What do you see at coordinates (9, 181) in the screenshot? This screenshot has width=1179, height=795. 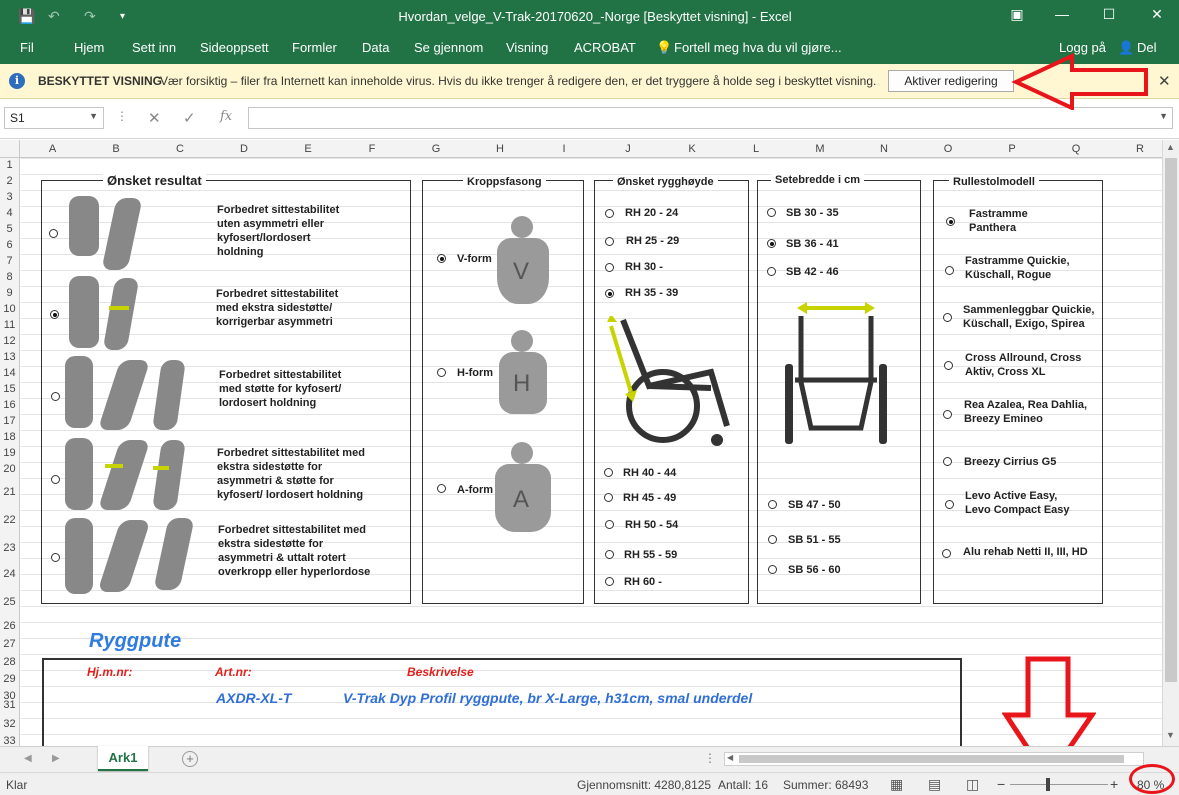 I see `row-header: 2` at bounding box center [9, 181].